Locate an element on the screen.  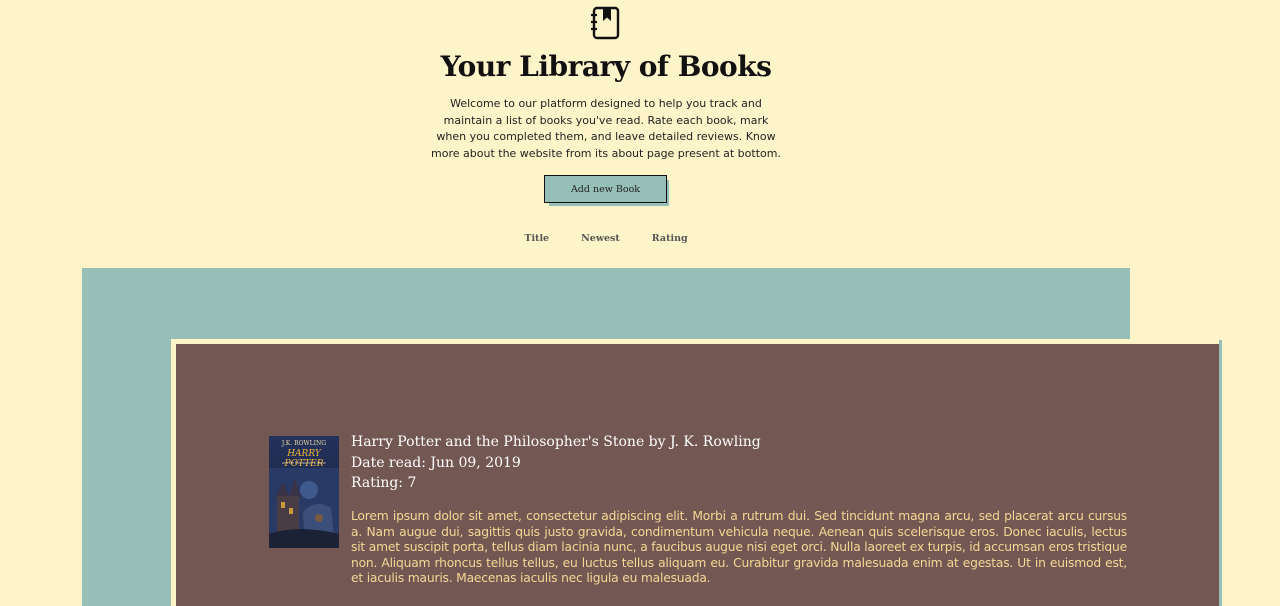
book-rating: Rating: 7 is located at coordinates (384, 483).